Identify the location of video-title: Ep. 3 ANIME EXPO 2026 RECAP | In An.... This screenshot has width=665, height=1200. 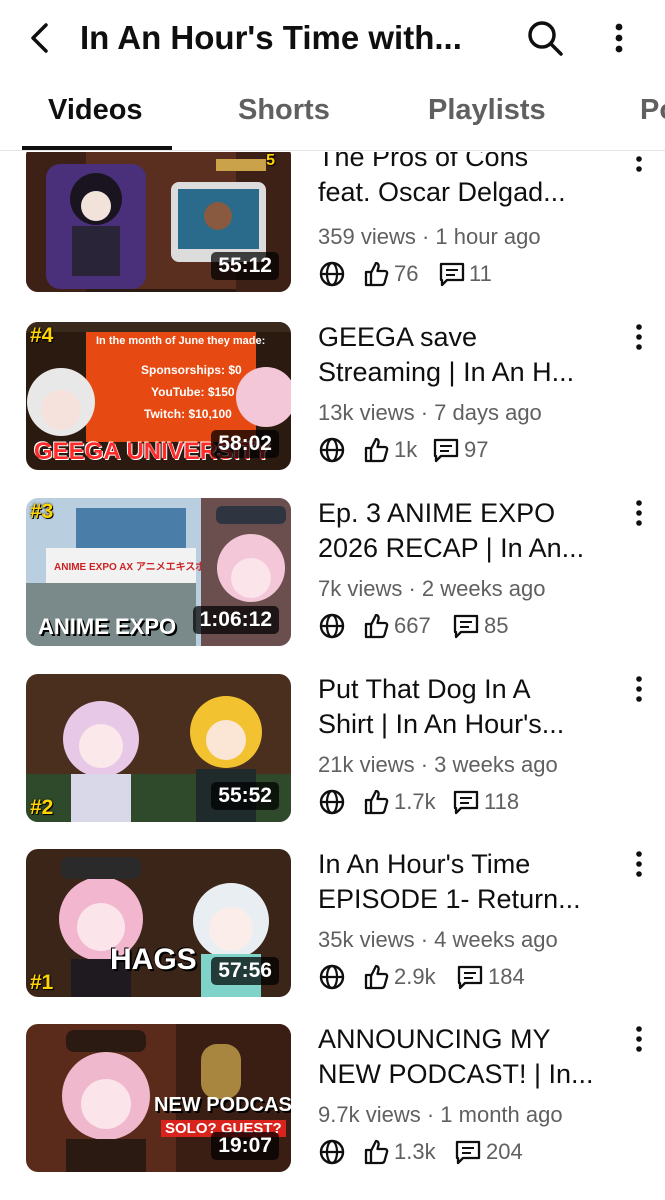
(468, 531).